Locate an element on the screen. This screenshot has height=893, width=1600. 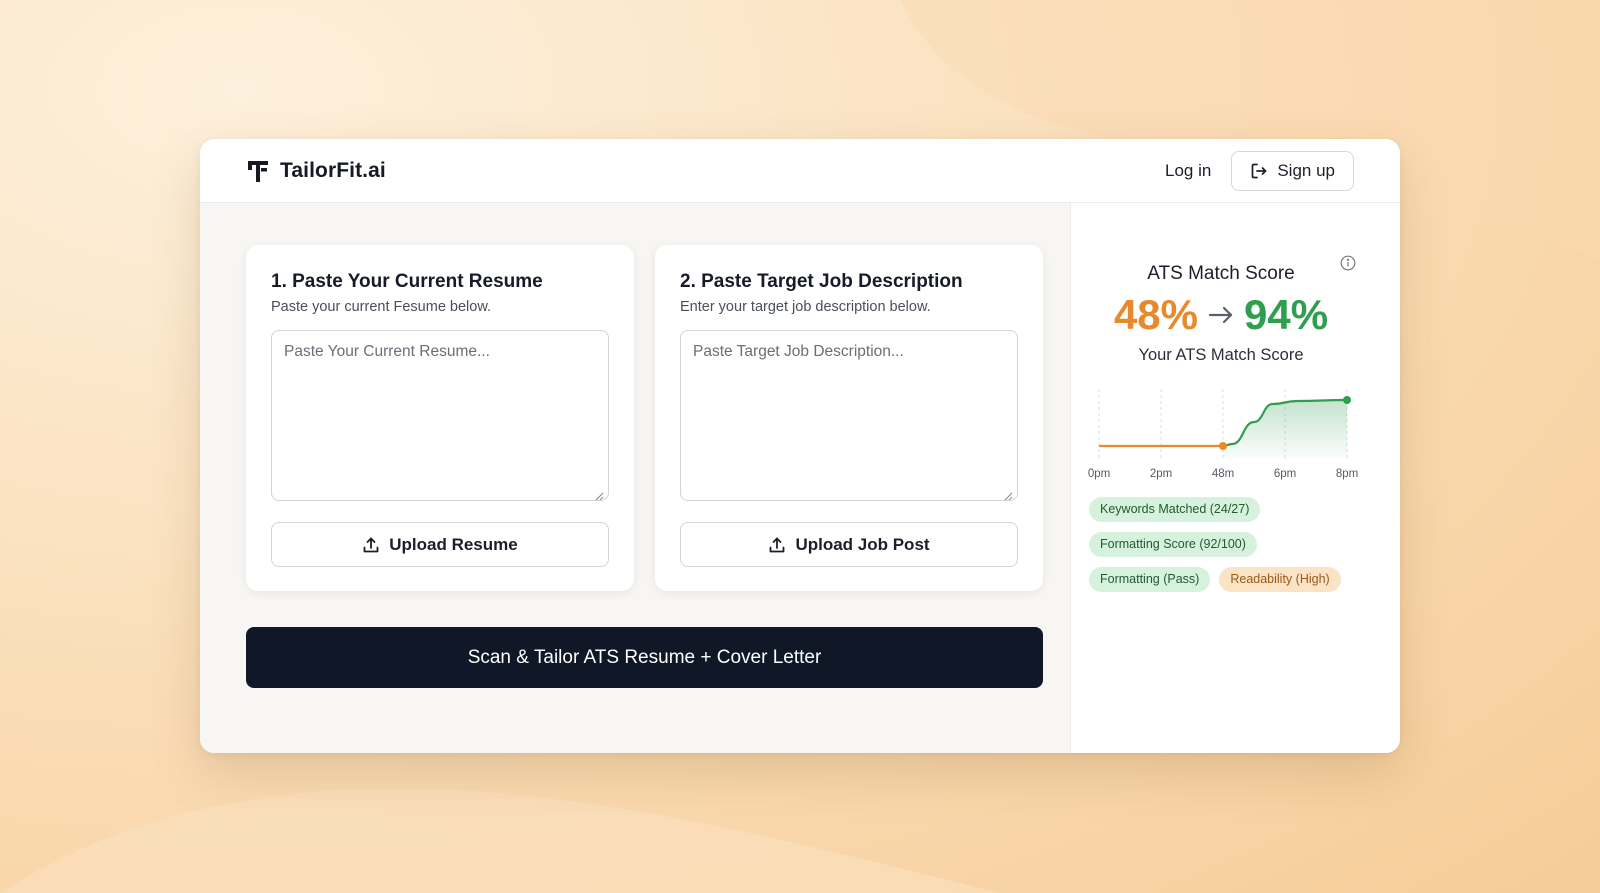
brand-logo: TailorFit.ai is located at coordinates (316, 171).